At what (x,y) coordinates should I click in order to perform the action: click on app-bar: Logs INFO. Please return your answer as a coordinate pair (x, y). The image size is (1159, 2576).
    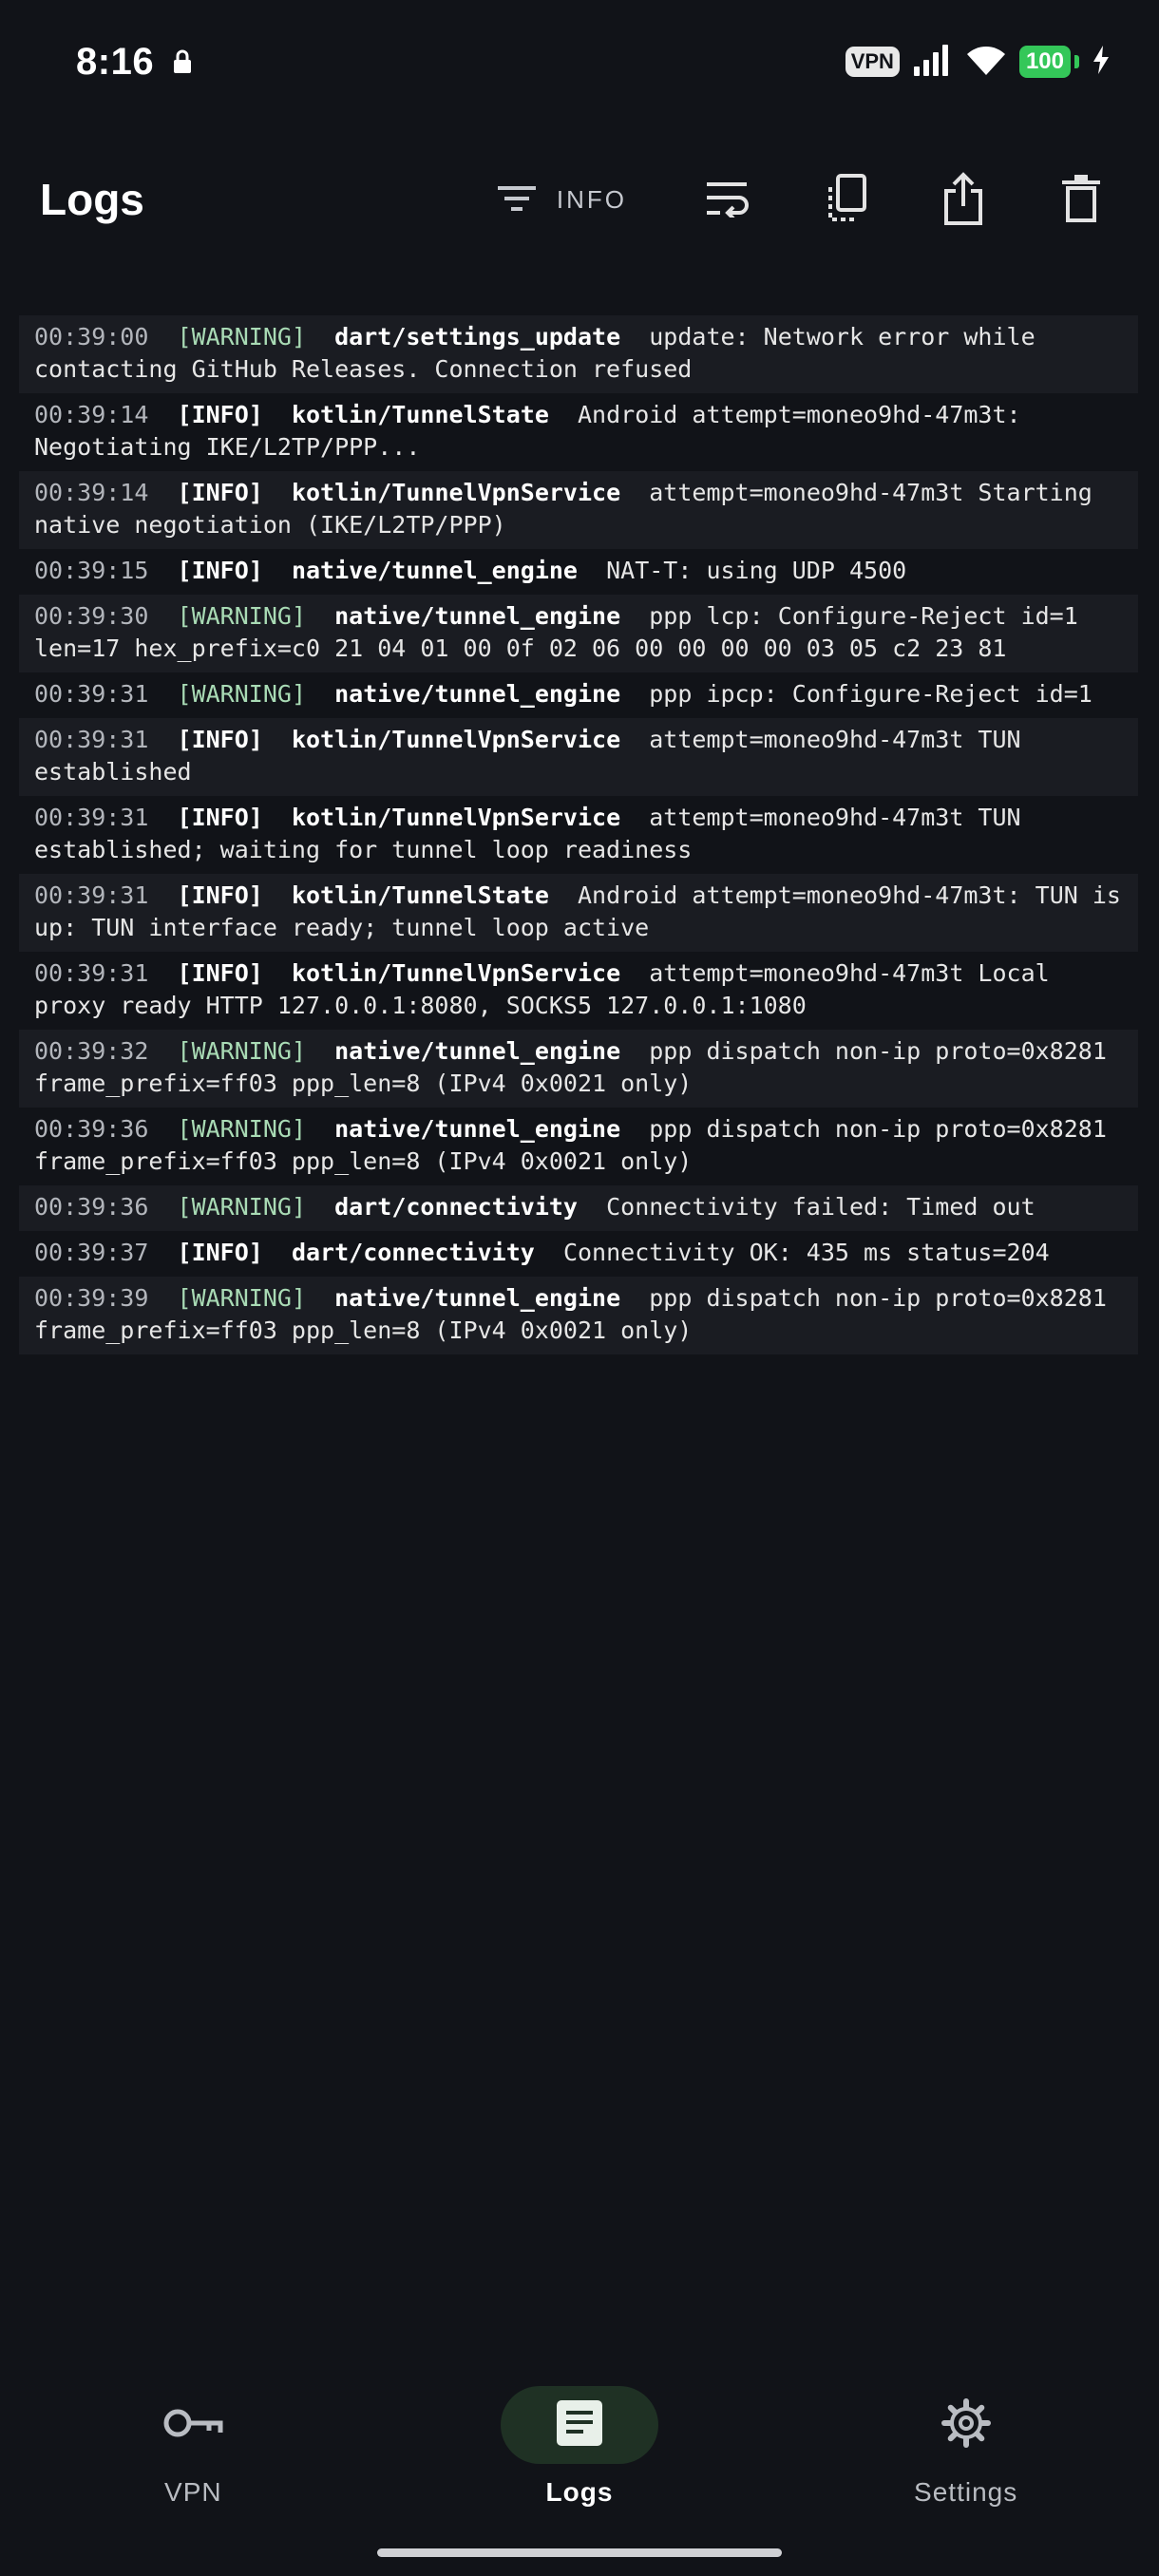
    Looking at the image, I should click on (579, 199).